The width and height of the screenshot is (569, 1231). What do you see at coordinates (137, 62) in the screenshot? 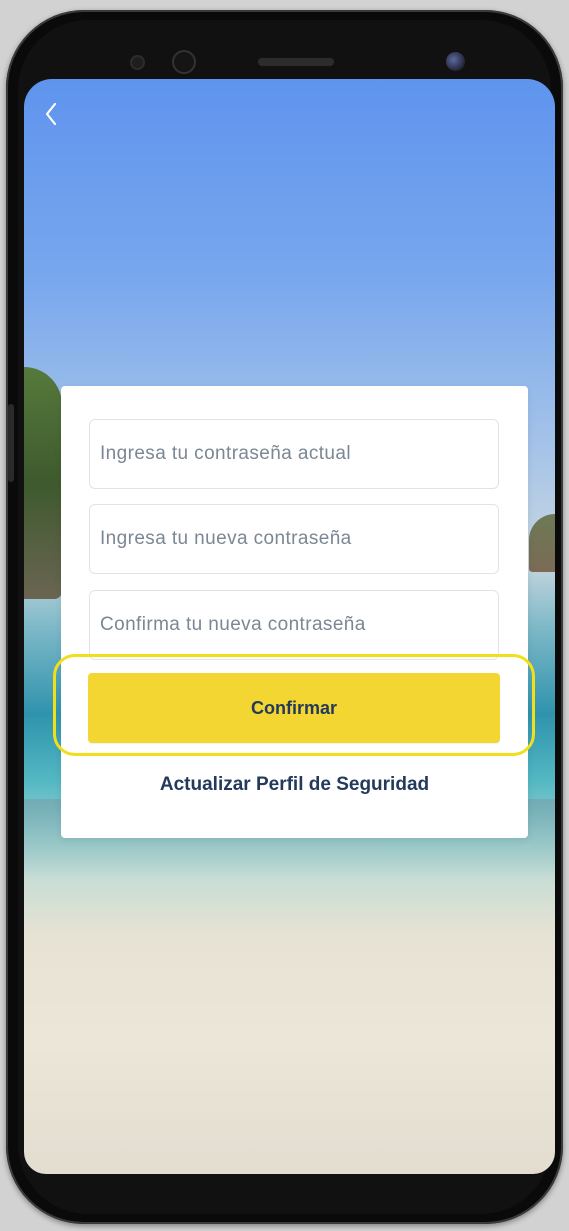
I see `proximity-sensor` at bounding box center [137, 62].